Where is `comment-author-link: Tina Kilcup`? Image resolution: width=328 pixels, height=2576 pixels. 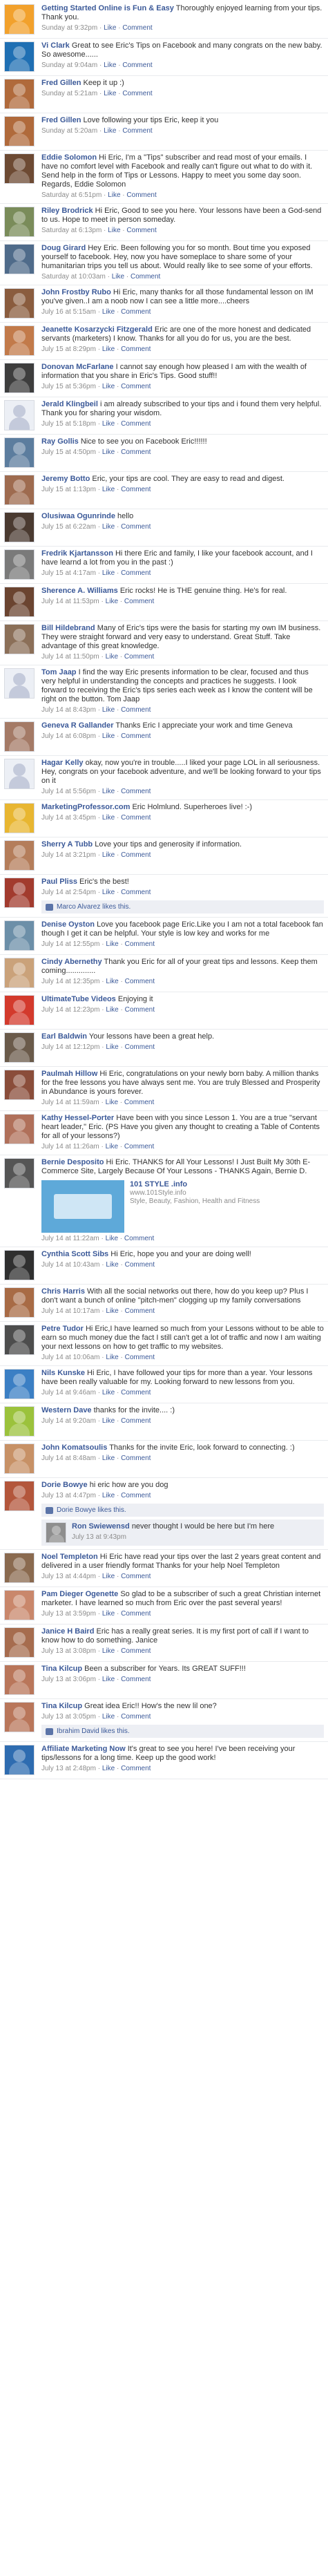 comment-author-link: Tina Kilcup is located at coordinates (61, 1669).